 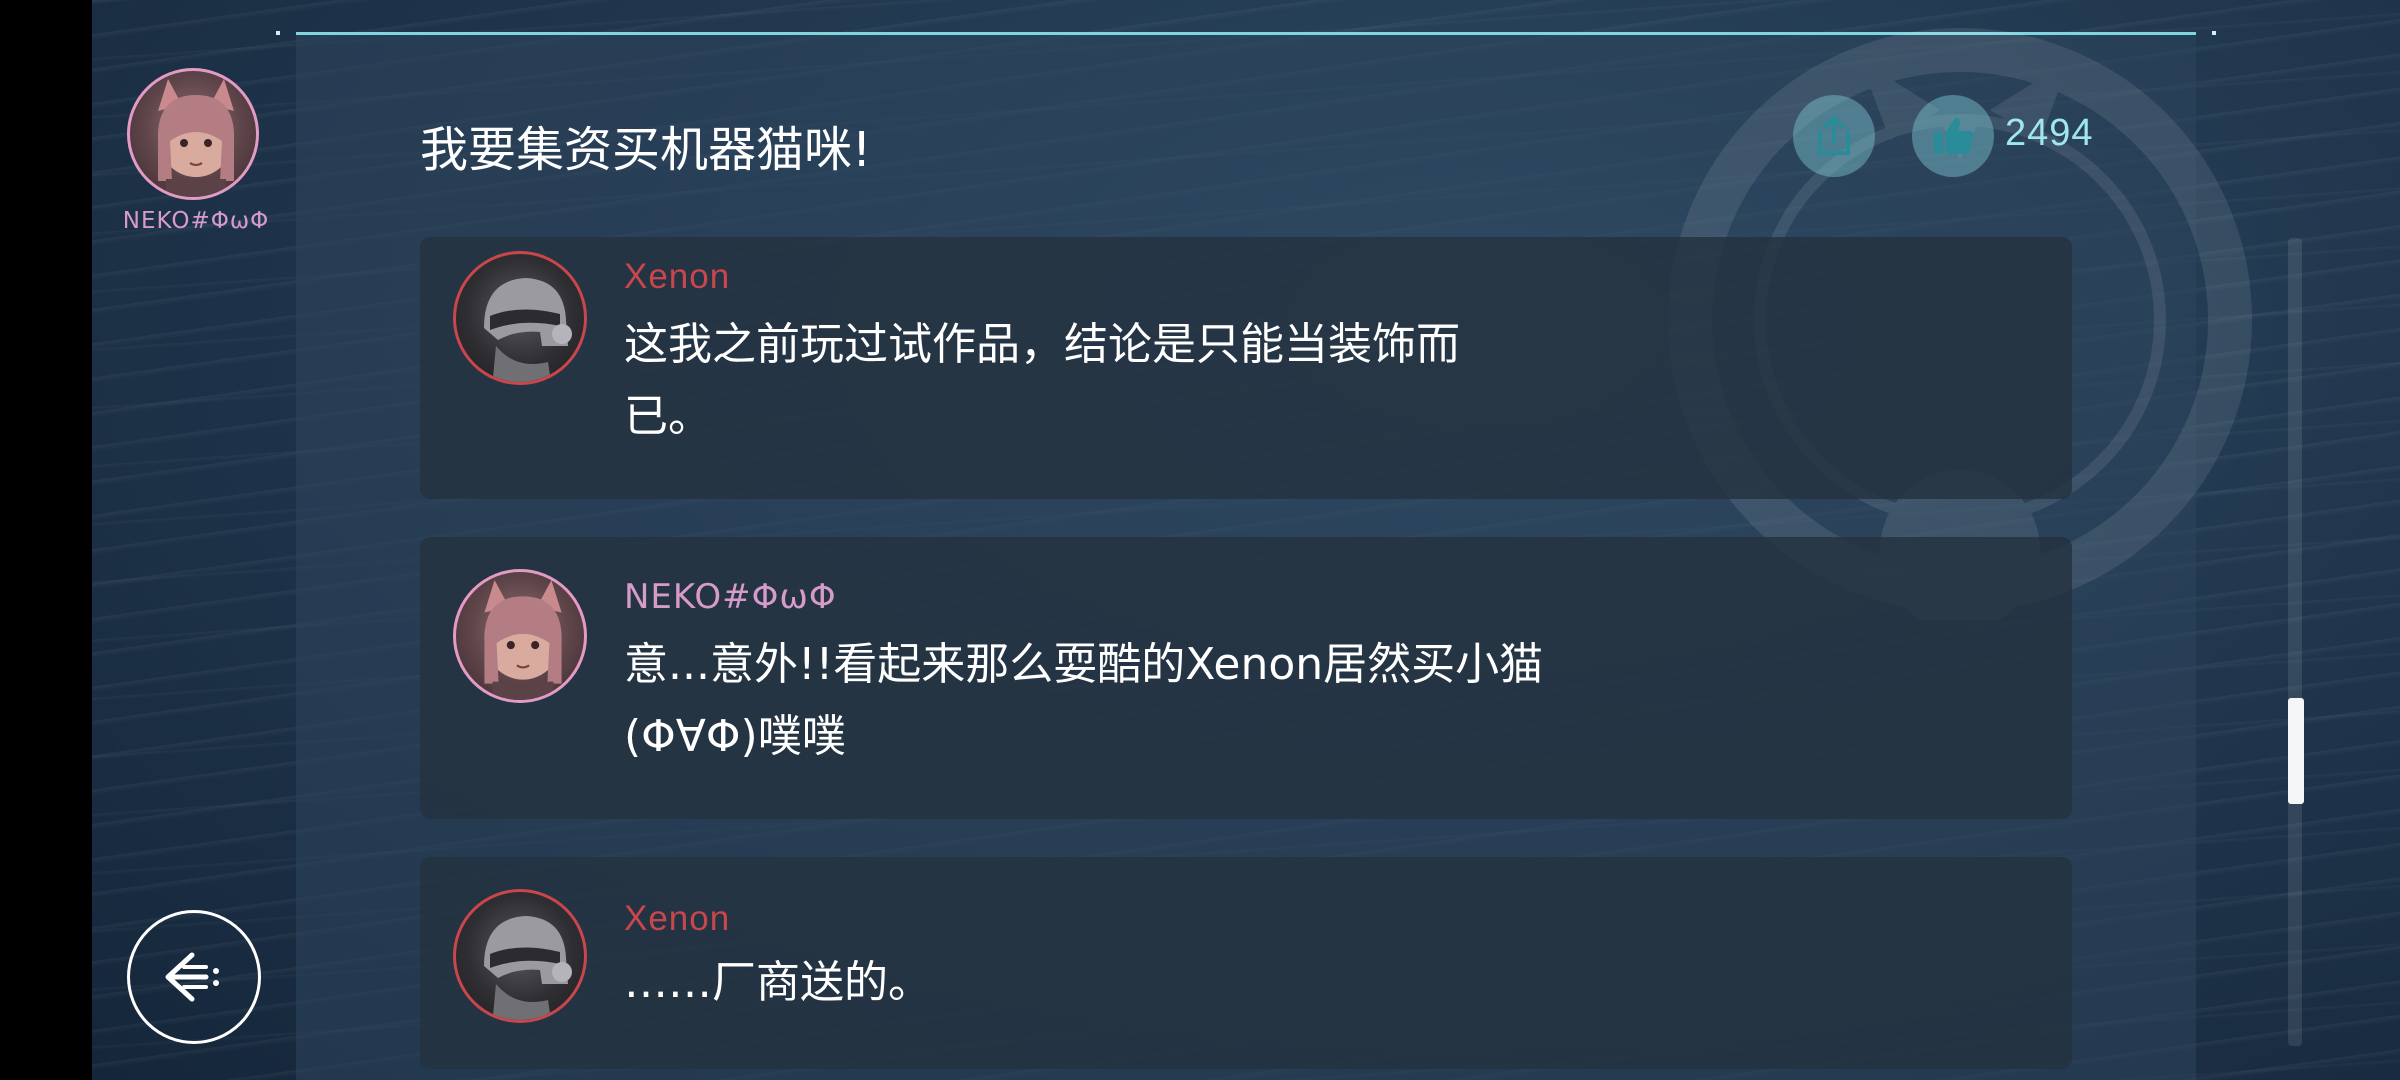 What do you see at coordinates (2296, 751) in the screenshot?
I see `scrollbar-thumb` at bounding box center [2296, 751].